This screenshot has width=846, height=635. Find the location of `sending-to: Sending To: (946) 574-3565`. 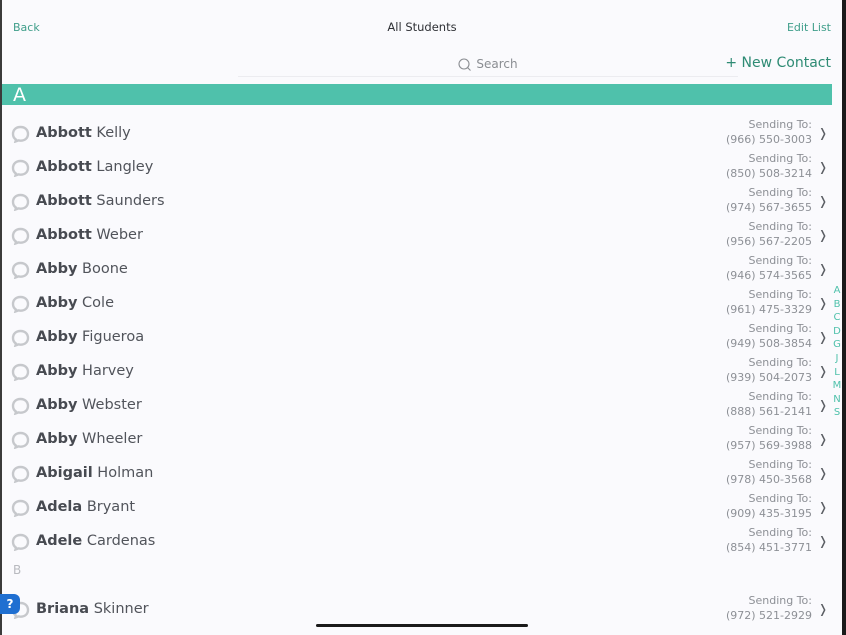

sending-to: Sending To: (946) 574-3565 is located at coordinates (769, 268).